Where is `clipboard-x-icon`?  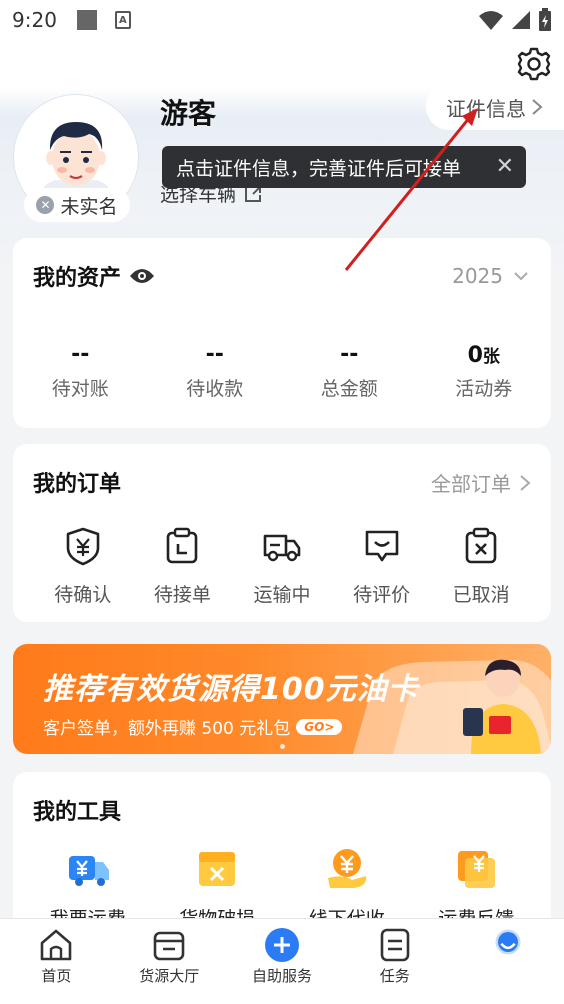 clipboard-x-icon is located at coordinates (481, 545).